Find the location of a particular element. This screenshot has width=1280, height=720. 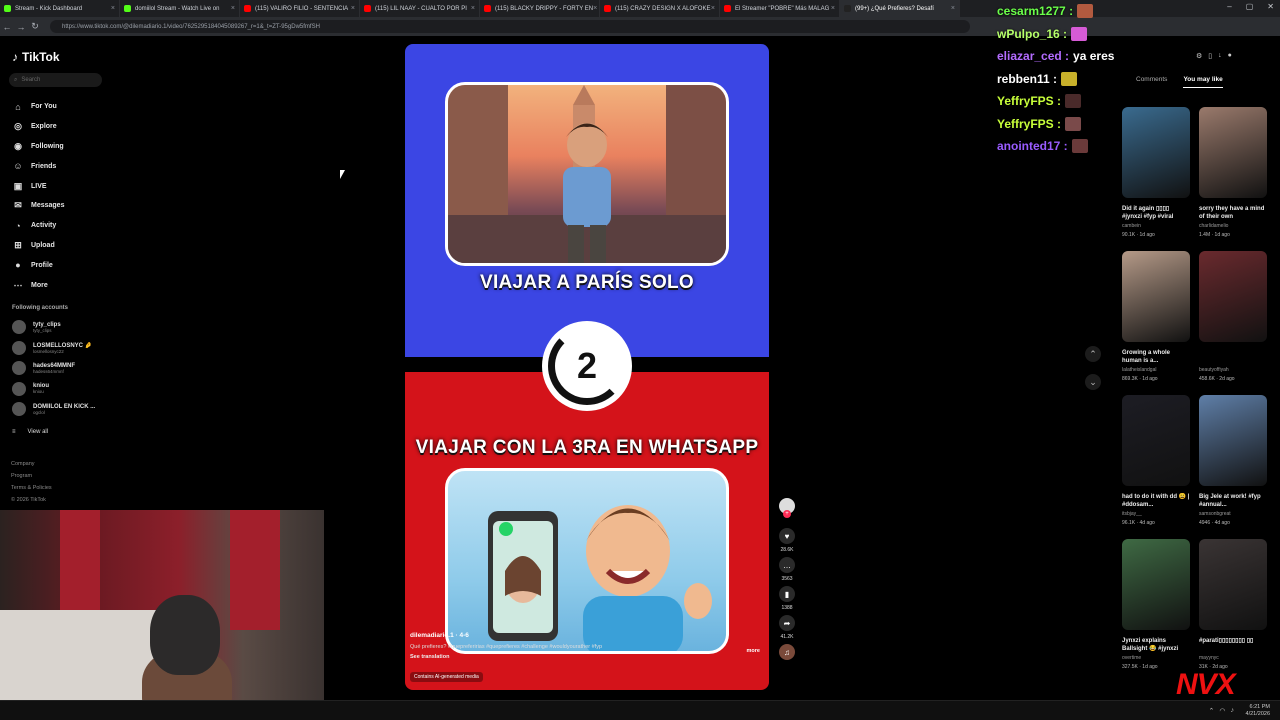

next-video-icon: ⌄ is located at coordinates (1093, 382).